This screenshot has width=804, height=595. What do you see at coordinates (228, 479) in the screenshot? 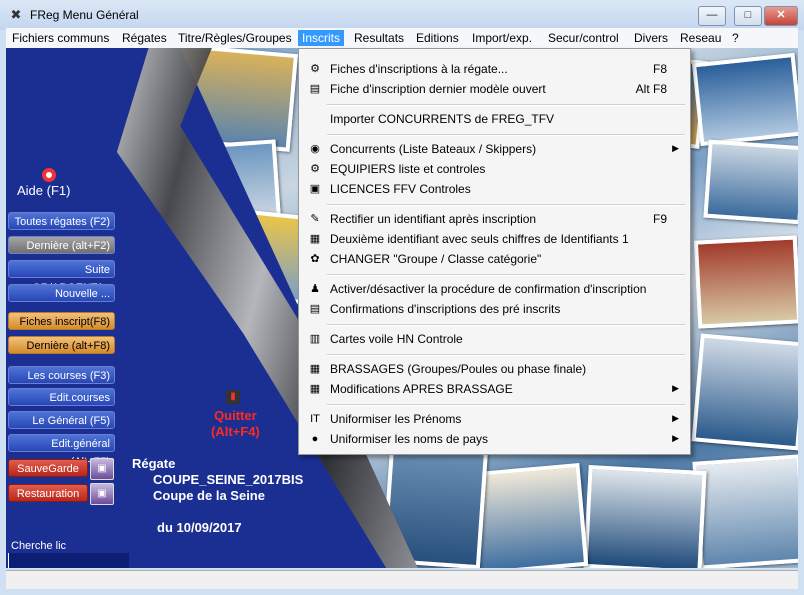
I see `regate-code: COUPE_SEINE_2017BIS` at bounding box center [228, 479].